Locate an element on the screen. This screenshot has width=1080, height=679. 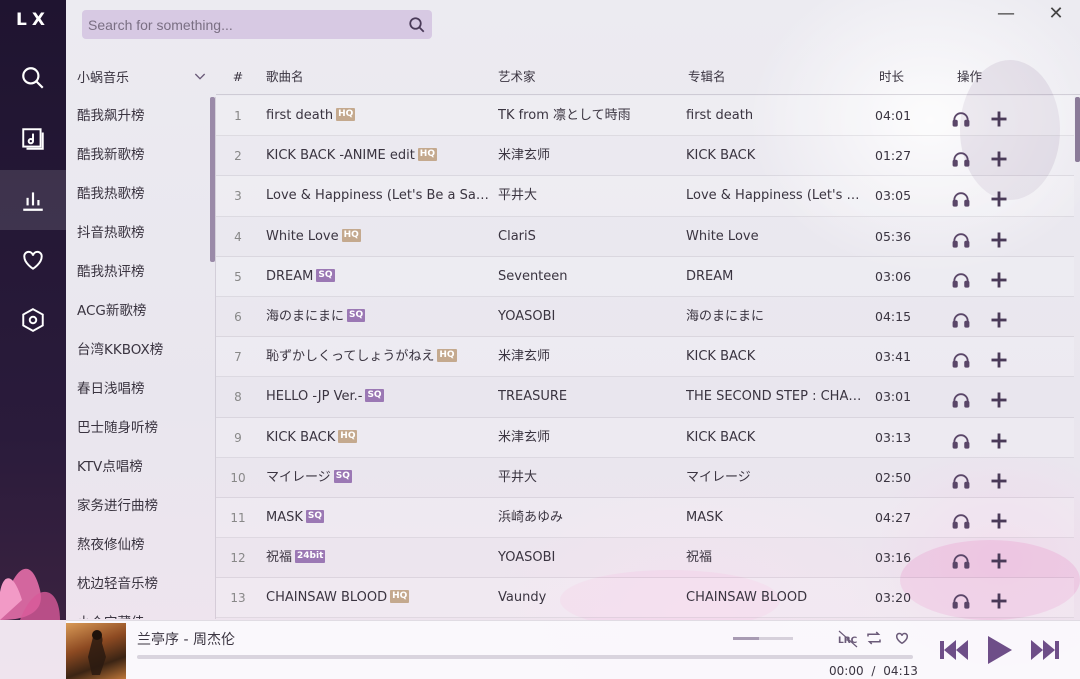
comment-button is located at coordinates (903, 639).